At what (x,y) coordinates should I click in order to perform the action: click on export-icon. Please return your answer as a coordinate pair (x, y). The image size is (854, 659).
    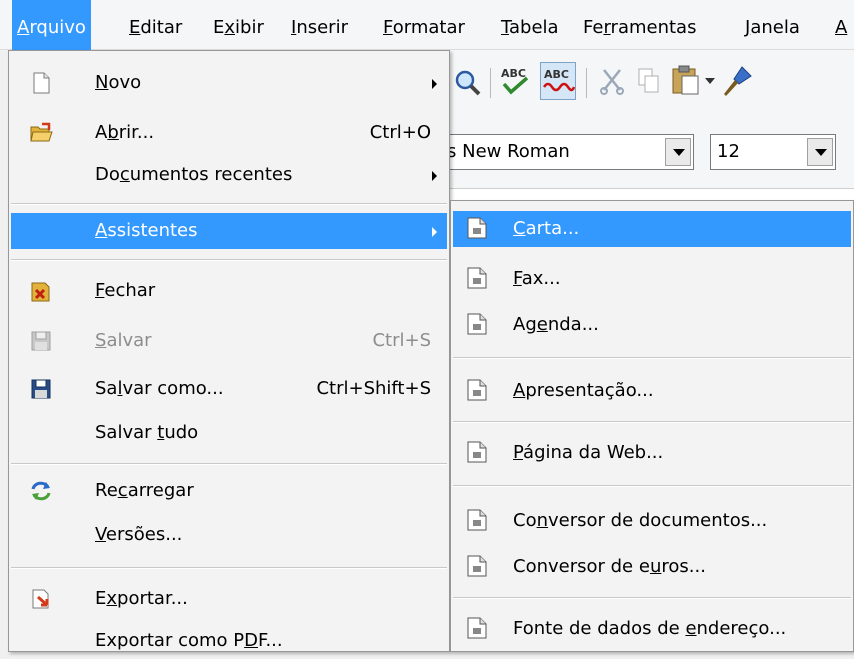
    Looking at the image, I should click on (40, 599).